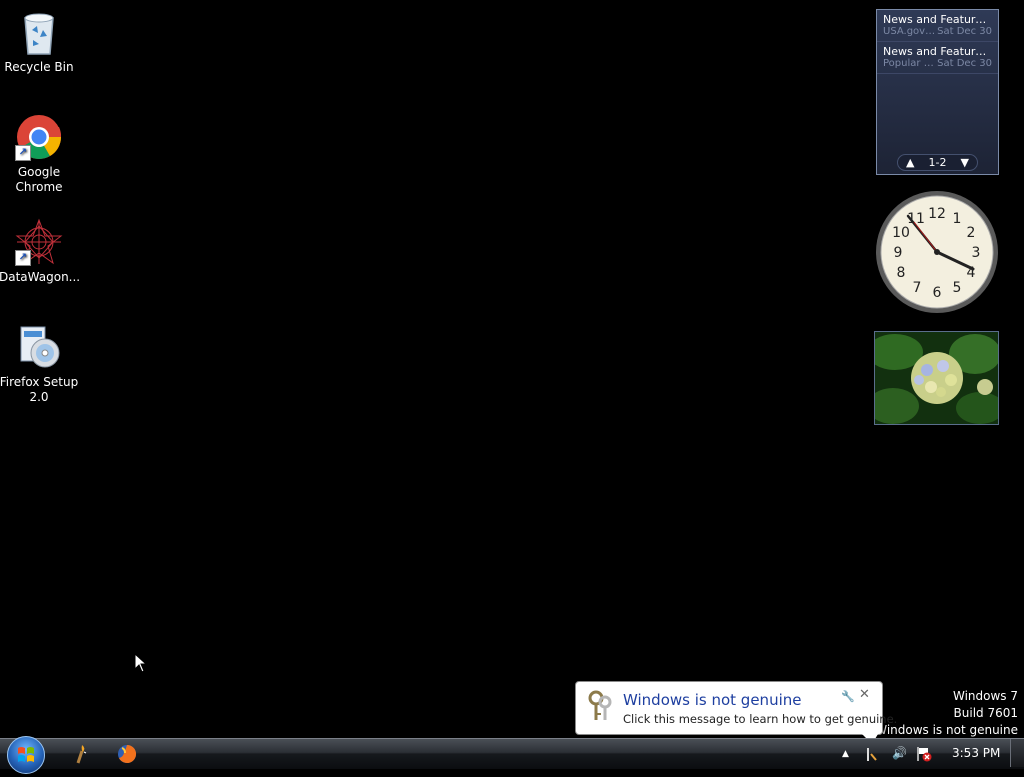 The image size is (1024, 777). What do you see at coordinates (976, 753) in the screenshot?
I see `taskbar-clock: 3:53 PM` at bounding box center [976, 753].